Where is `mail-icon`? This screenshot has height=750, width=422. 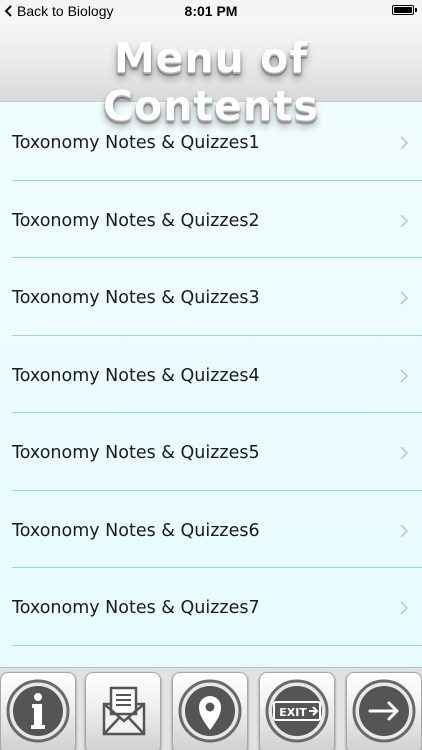
mail-icon is located at coordinates (124, 711).